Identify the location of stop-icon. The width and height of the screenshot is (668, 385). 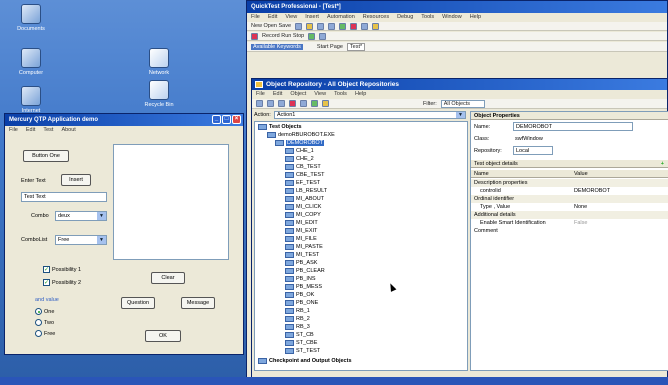
(323, 36).